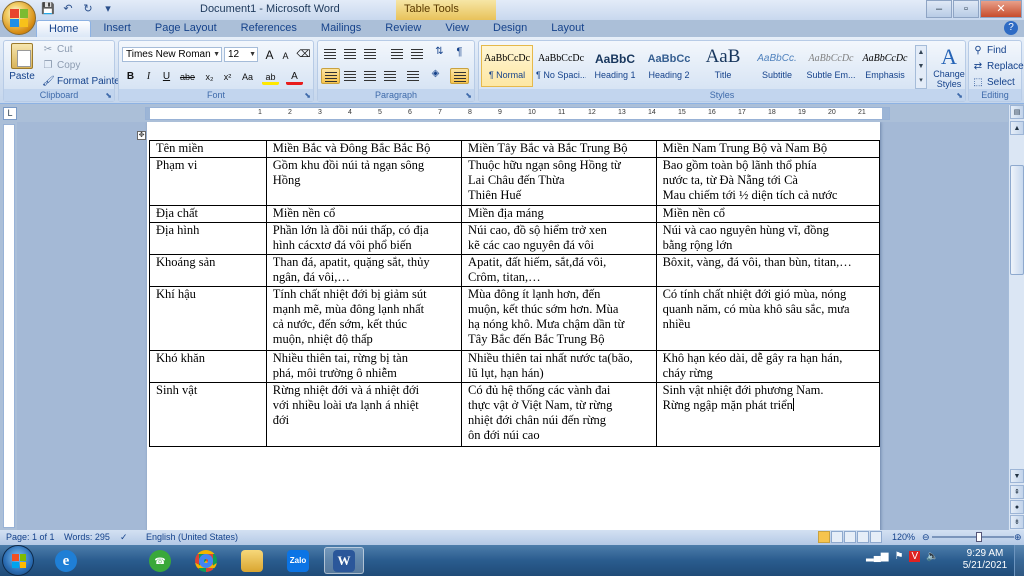 The height and width of the screenshot is (576, 1024). I want to click on bullets-button, so click(330, 54).